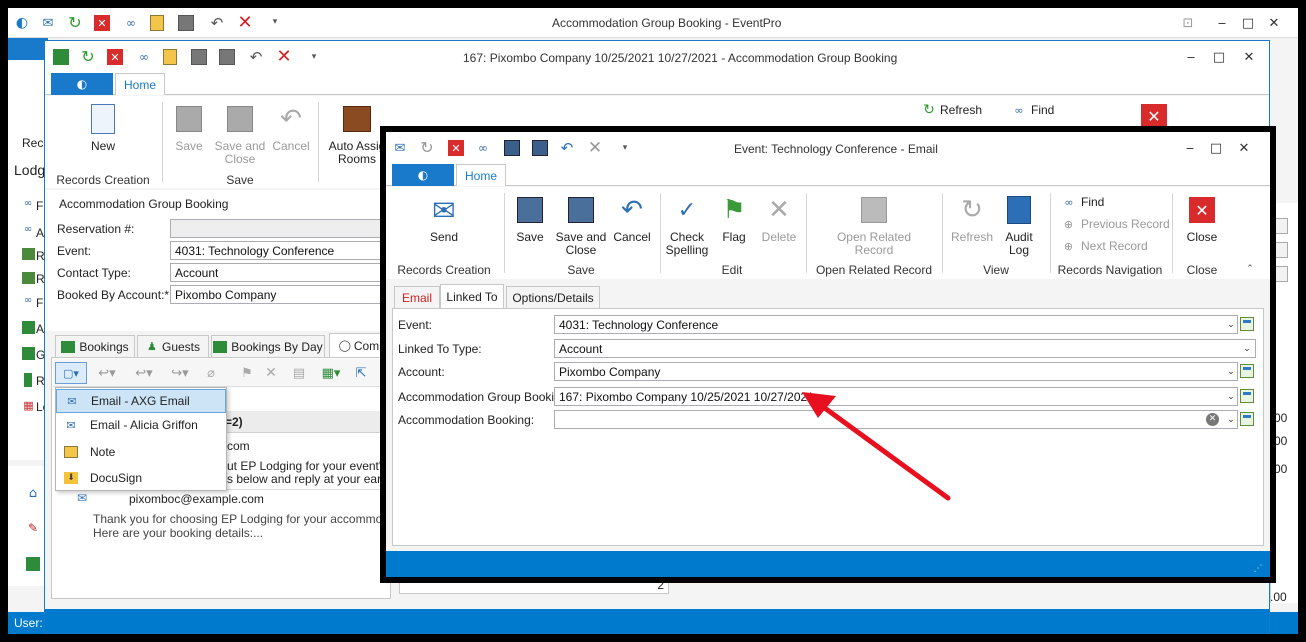  Describe the element at coordinates (180, 373) in the screenshot. I see `forward-icon: ↪▾` at that location.